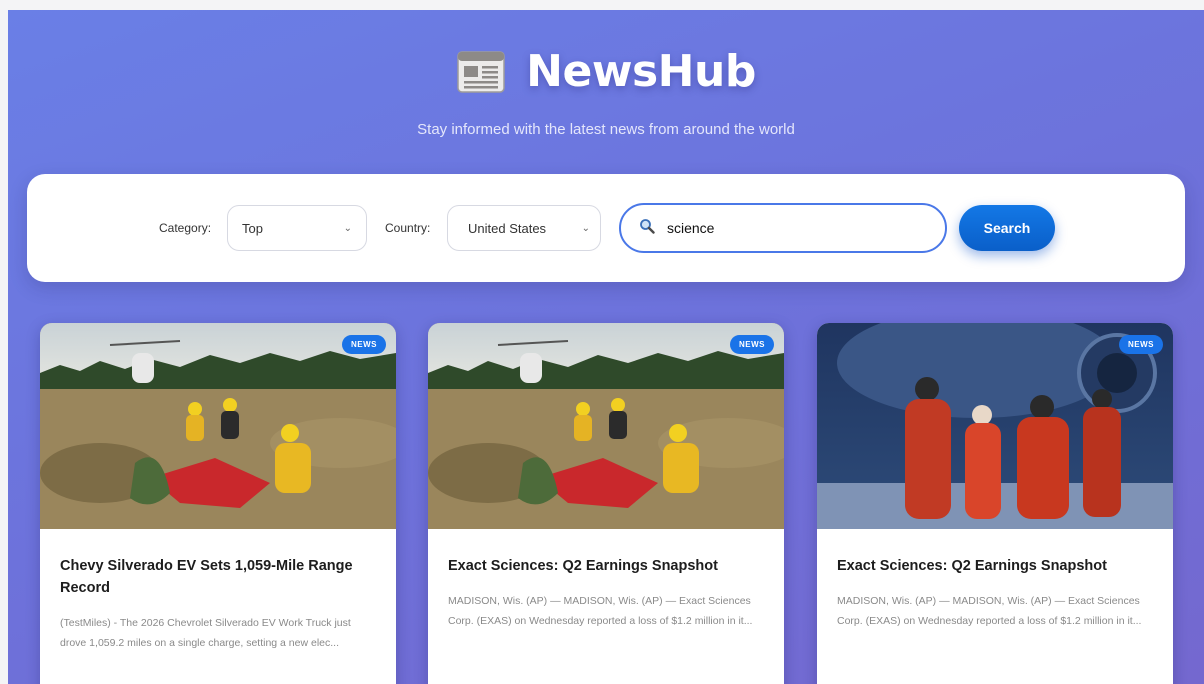 Image resolution: width=1204 pixels, height=684 pixels. Describe the element at coordinates (252, 228) in the screenshot. I see `category-value: Top` at that location.